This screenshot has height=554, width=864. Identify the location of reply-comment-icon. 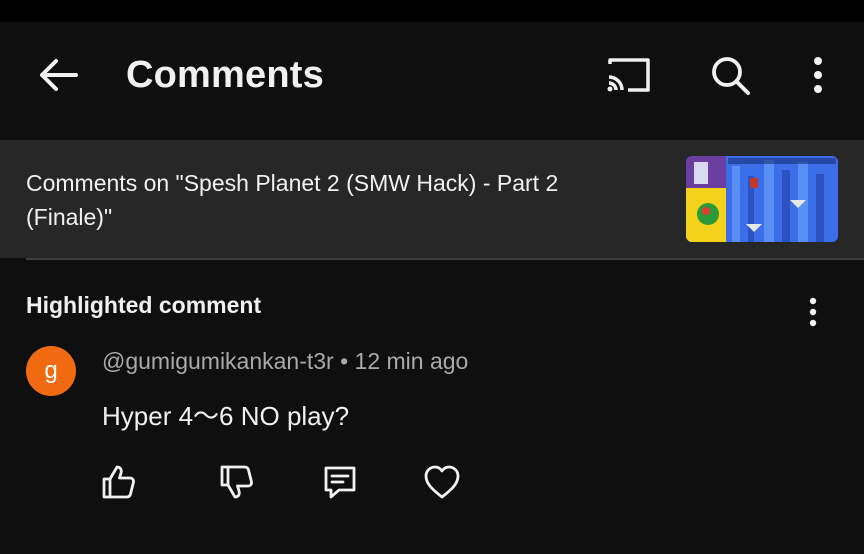
(340, 482).